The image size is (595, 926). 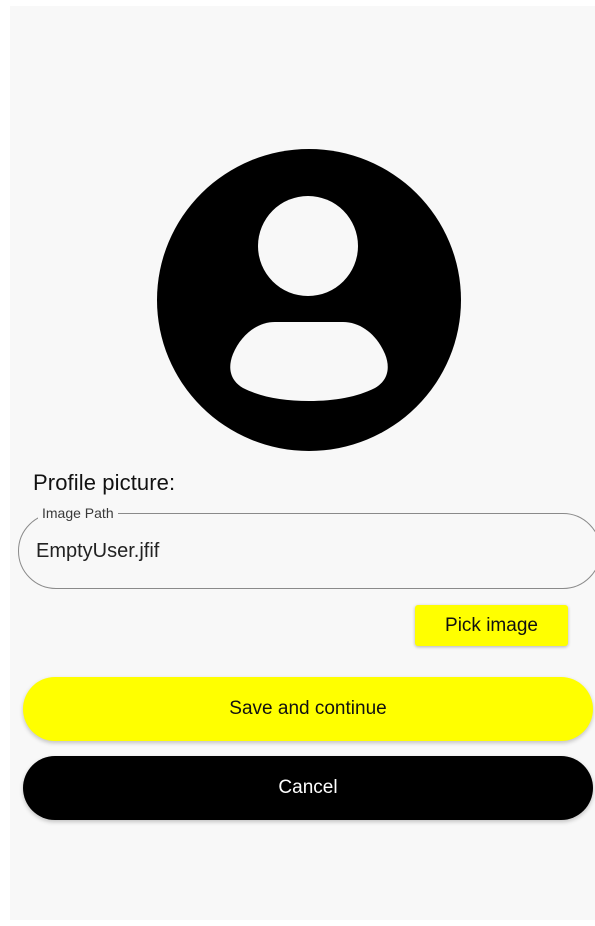 I want to click on save-and-continue-button: Save and continue, so click(x=308, y=709).